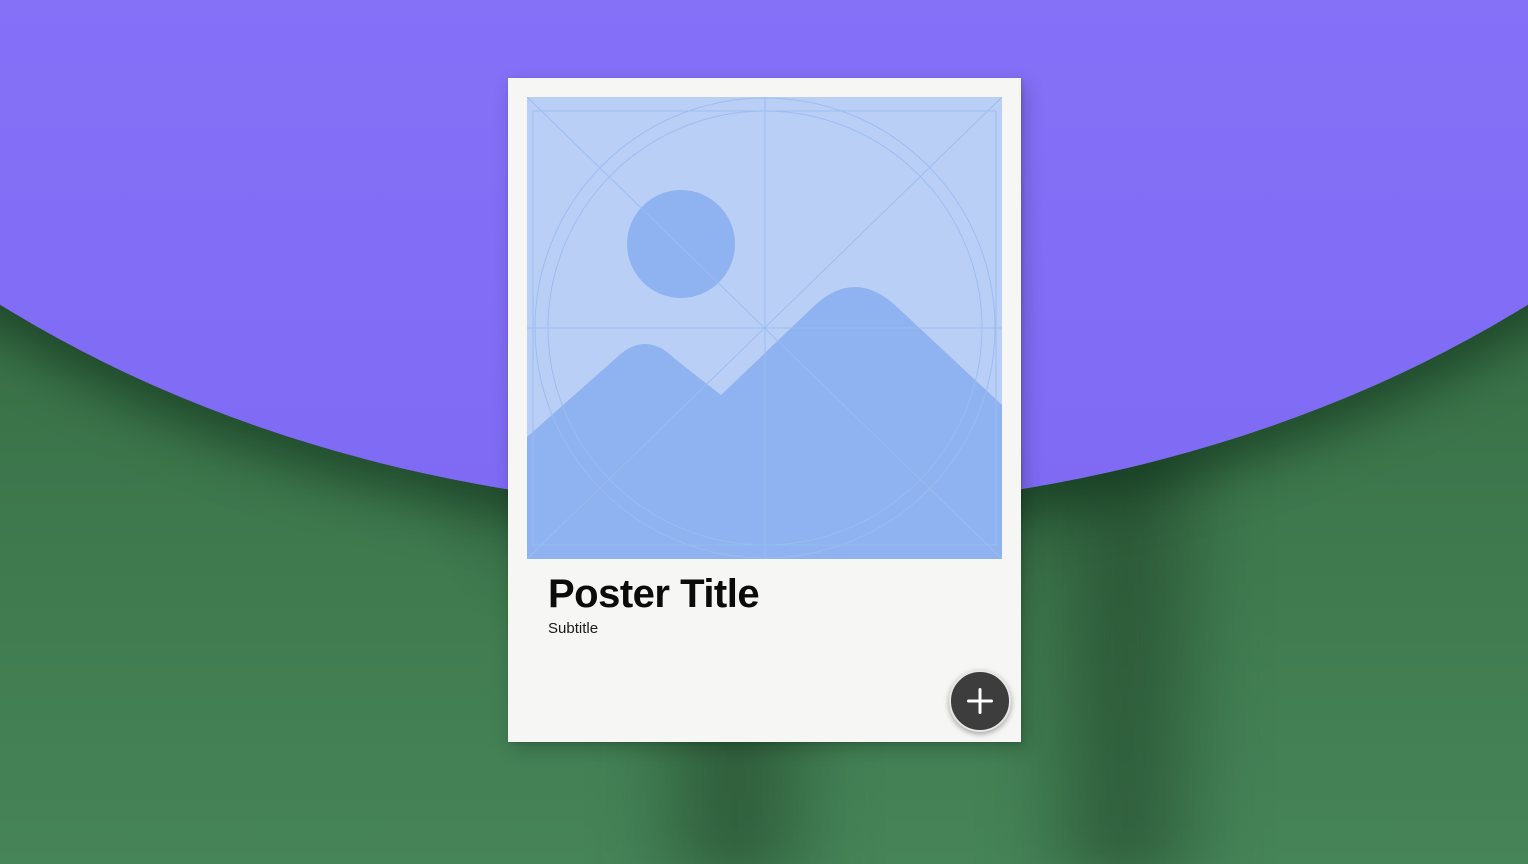  What do you see at coordinates (1125, 642) in the screenshot?
I see `shadow-streak-right` at bounding box center [1125, 642].